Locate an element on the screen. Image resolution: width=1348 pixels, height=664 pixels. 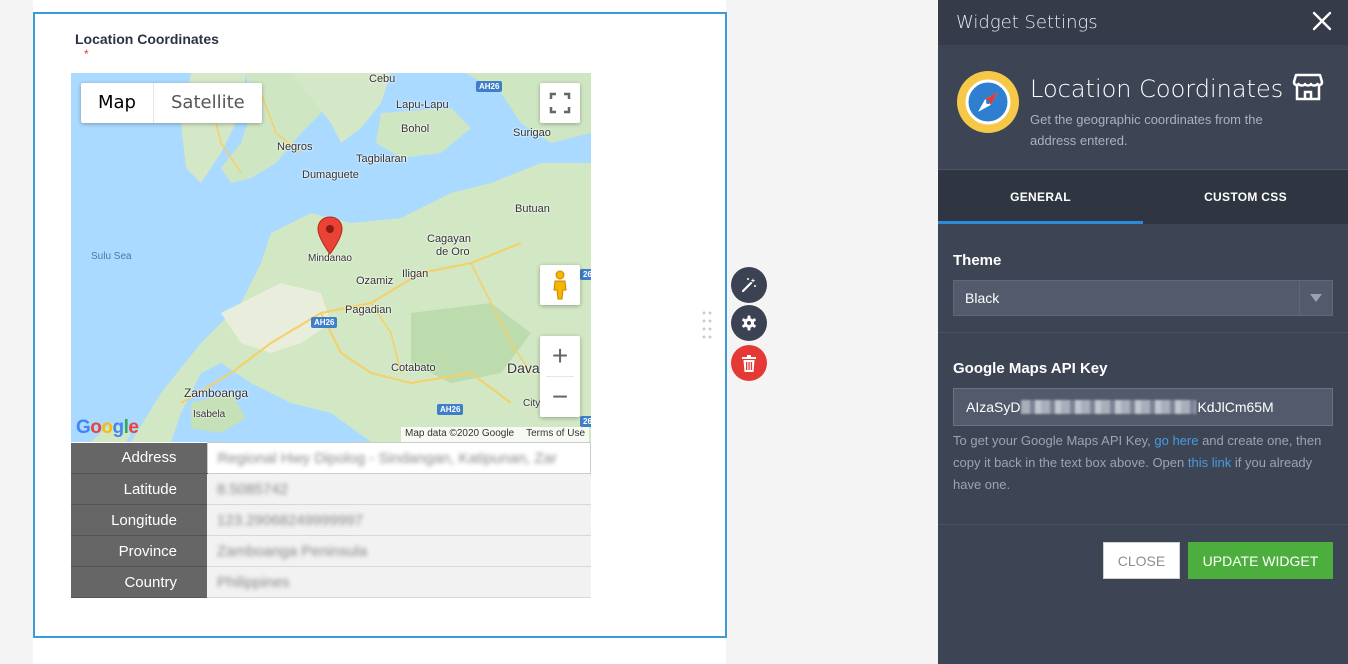
zoom-out-button: − is located at coordinates (560, 397).